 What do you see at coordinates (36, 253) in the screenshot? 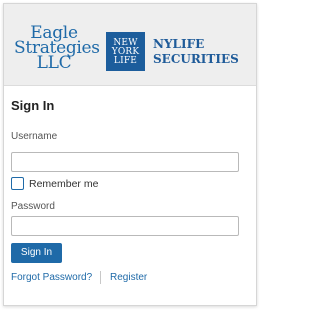
I see `sign-in-button: Sign In` at bounding box center [36, 253].